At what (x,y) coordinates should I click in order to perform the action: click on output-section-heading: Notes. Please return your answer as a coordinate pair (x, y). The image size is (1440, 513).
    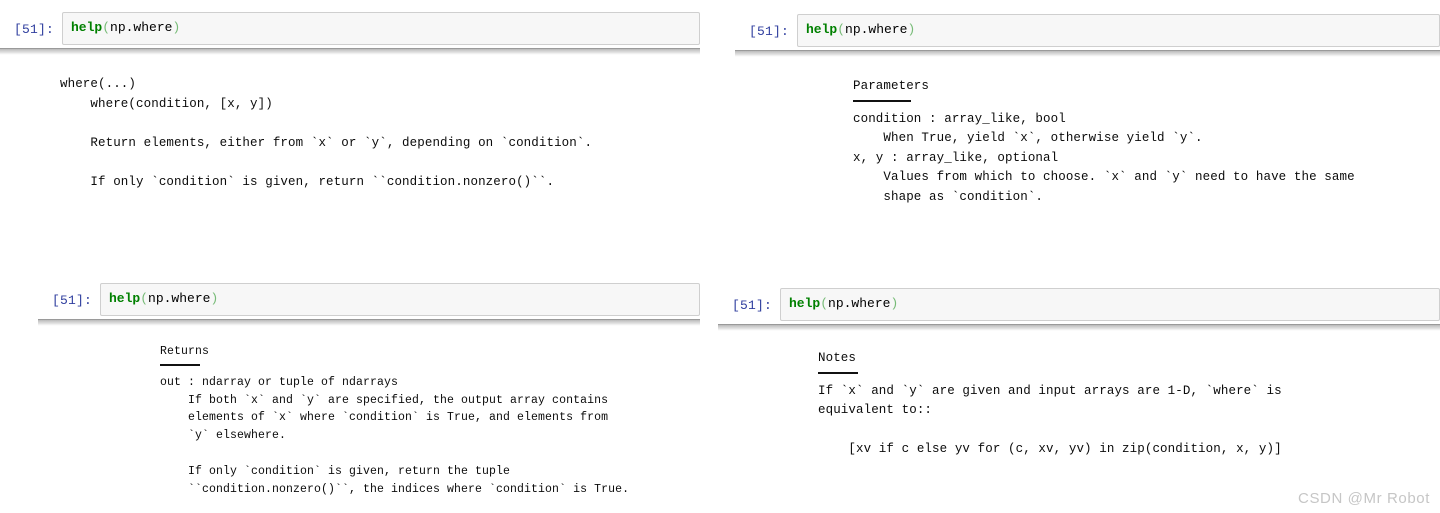
    Looking at the image, I should click on (837, 358).